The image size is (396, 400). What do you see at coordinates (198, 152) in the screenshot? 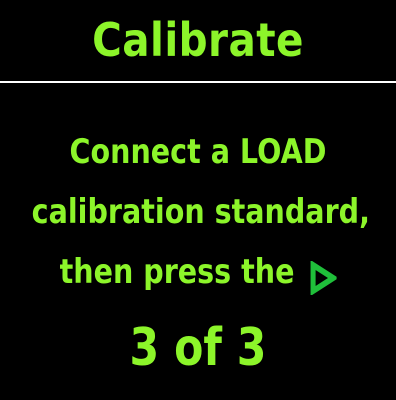
I see `instruction-line-1: Connect a LOAD` at bounding box center [198, 152].